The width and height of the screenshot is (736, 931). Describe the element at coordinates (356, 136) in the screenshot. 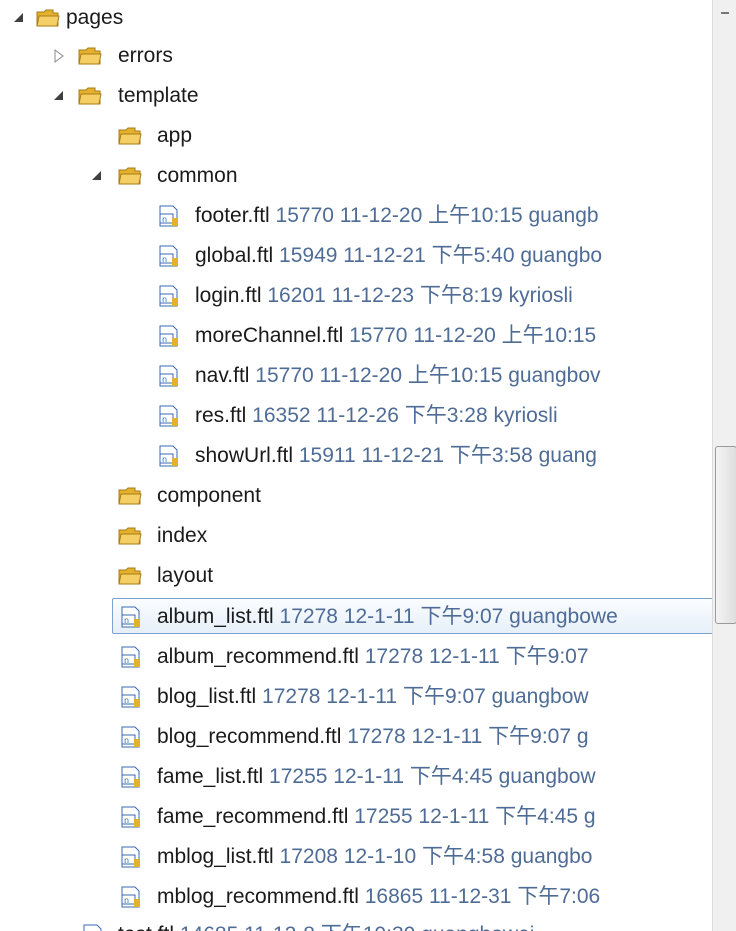

I see `tree-item-app: app` at that location.